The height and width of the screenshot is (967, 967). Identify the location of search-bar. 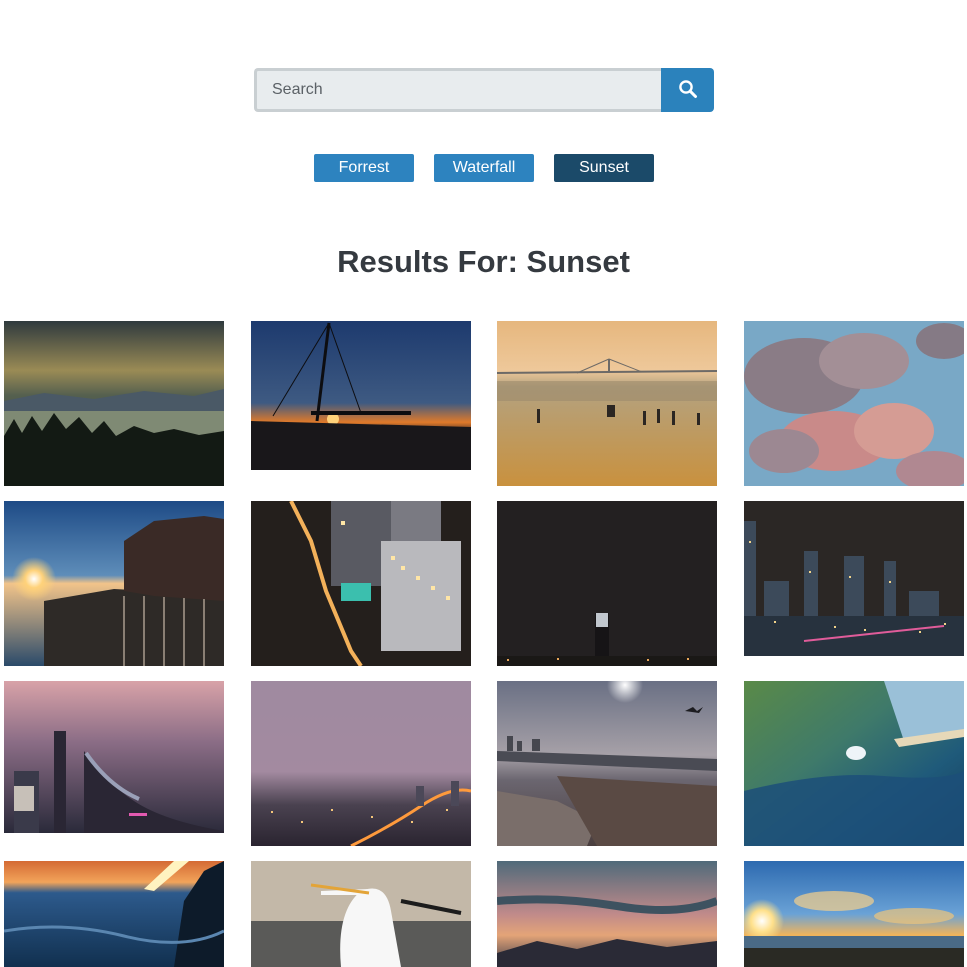
(484, 90).